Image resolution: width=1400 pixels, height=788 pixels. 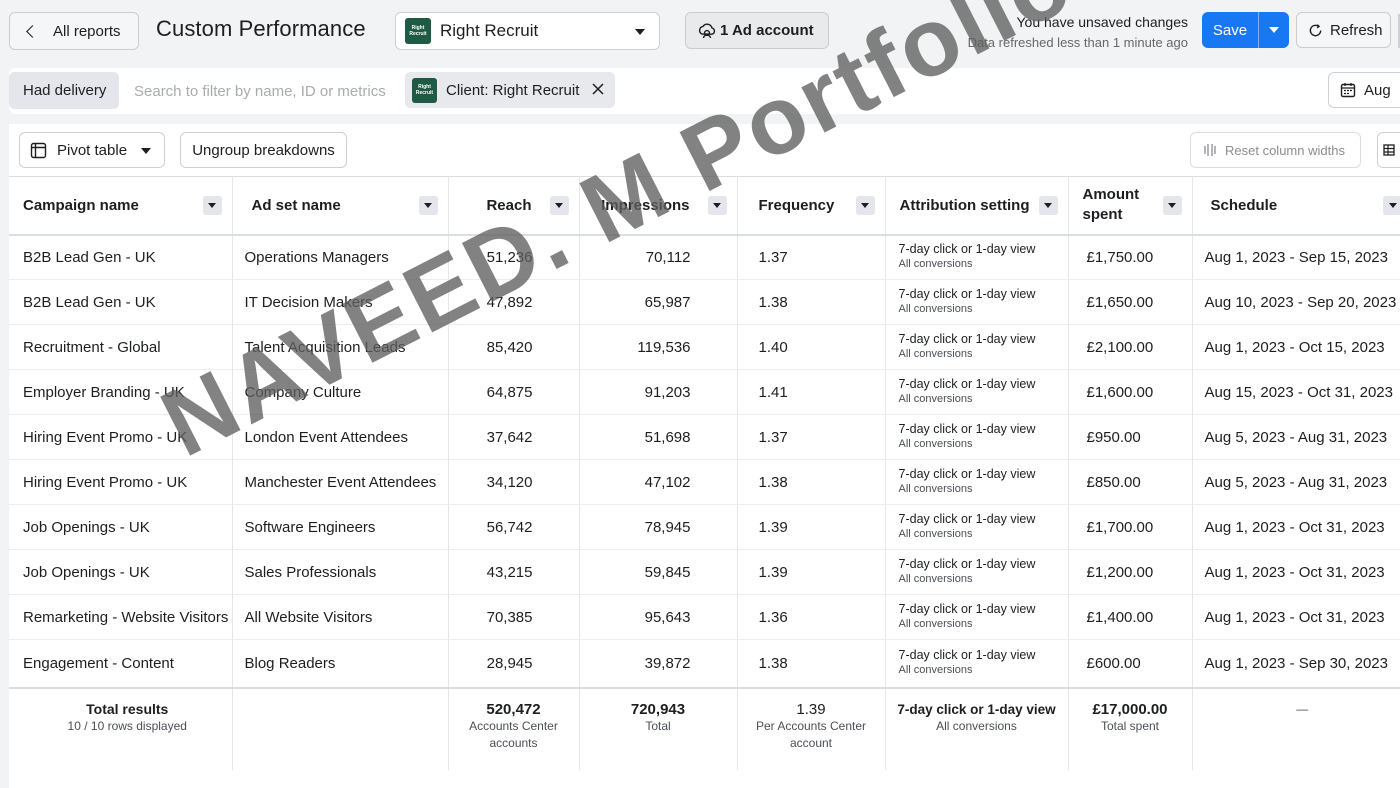 I want to click on schedule-cell: Aug 15, 2023 - Oct 31, 2023, so click(x=1296, y=392).